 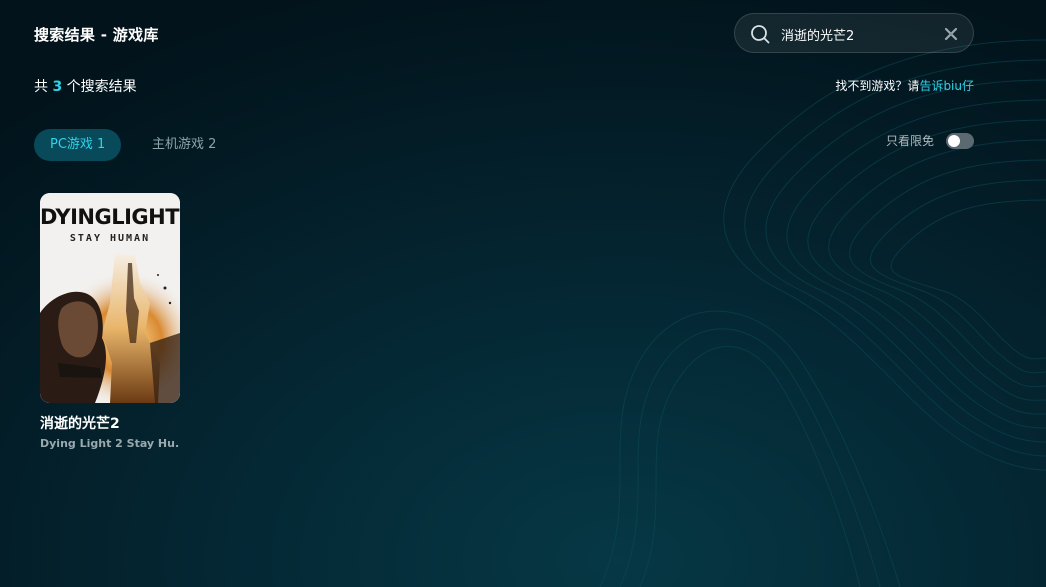 I want to click on feedback-prompt: 找不到游戏？请告诉biu仔, so click(x=904, y=85).